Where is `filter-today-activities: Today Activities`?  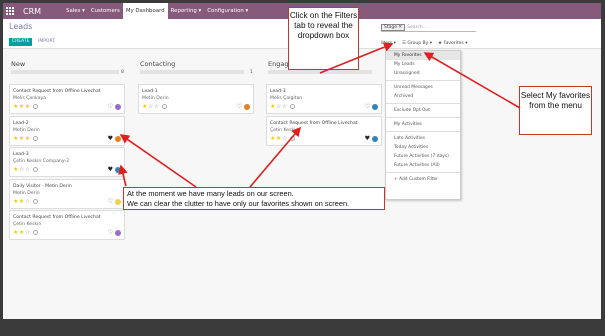 filter-today-activities: Today Activities is located at coordinates (423, 147).